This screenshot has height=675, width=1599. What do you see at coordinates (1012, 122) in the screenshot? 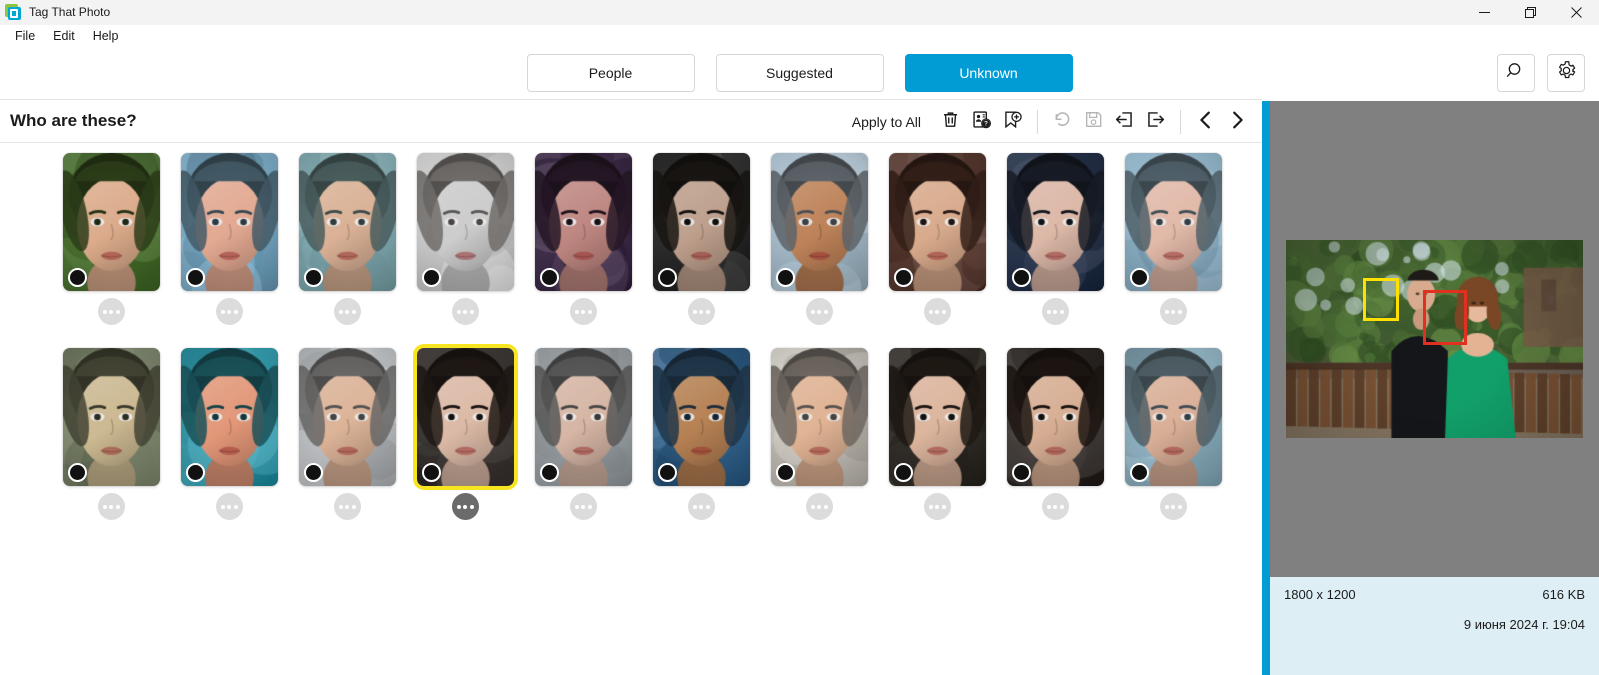
I see `add-face-tag-button` at bounding box center [1012, 122].